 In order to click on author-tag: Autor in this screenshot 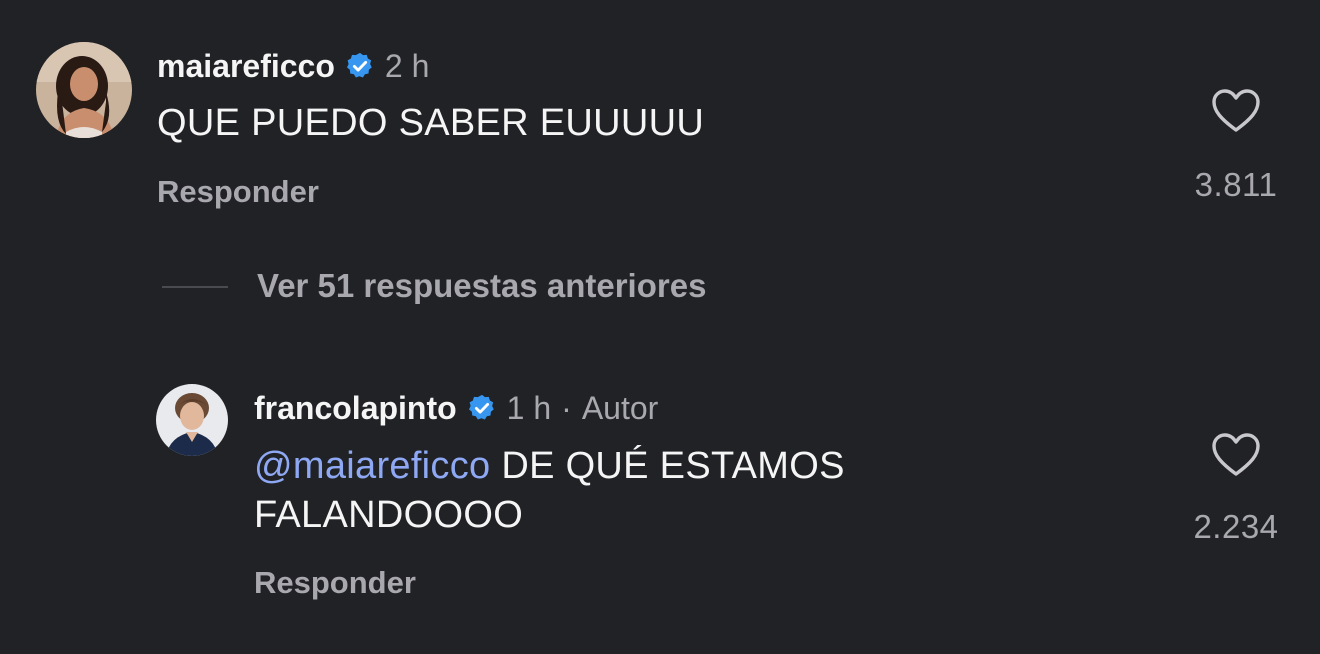, I will do `click(620, 407)`.